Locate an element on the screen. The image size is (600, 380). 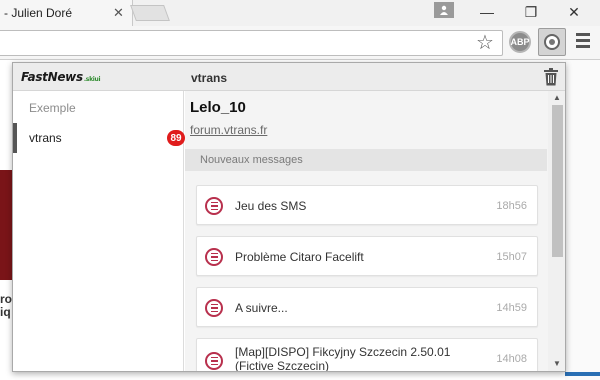
channel-title: Lelo_10 is located at coordinates (218, 107).